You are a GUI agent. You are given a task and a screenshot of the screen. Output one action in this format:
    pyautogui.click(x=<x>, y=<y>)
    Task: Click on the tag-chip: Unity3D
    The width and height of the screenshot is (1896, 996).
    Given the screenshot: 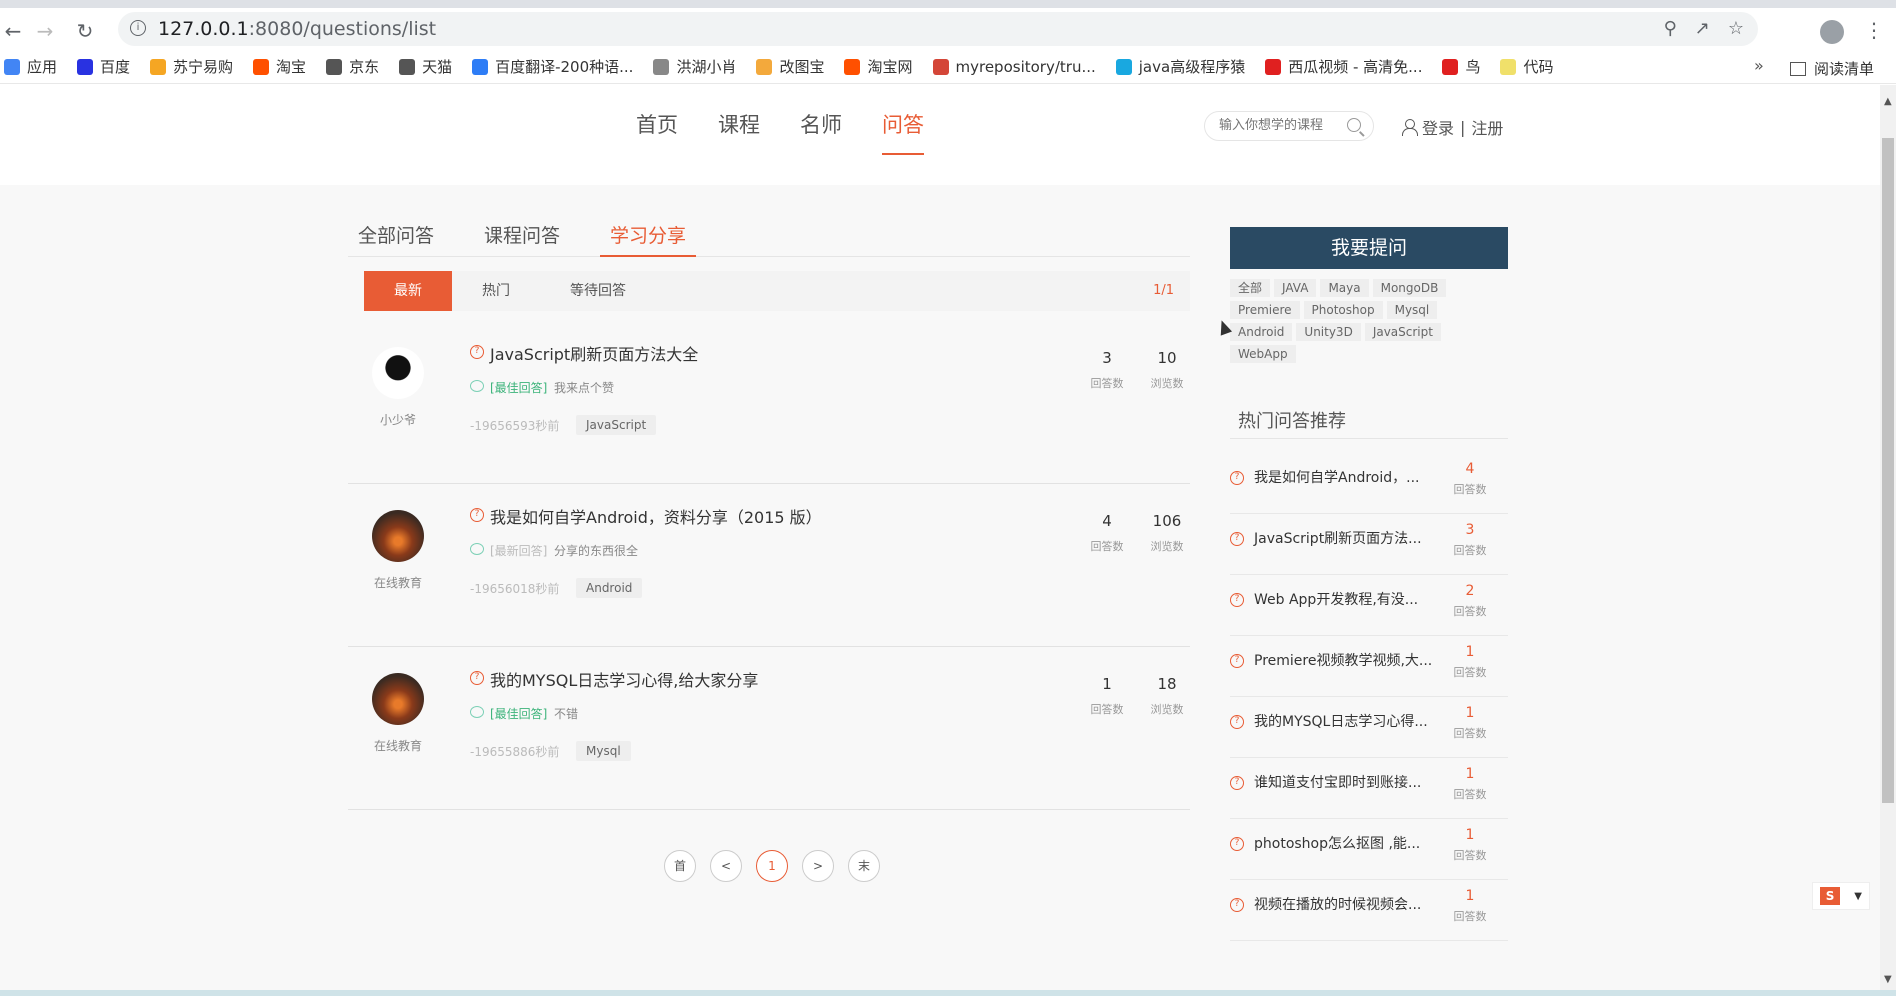 What is the action you would take?
    pyautogui.click(x=1328, y=332)
    